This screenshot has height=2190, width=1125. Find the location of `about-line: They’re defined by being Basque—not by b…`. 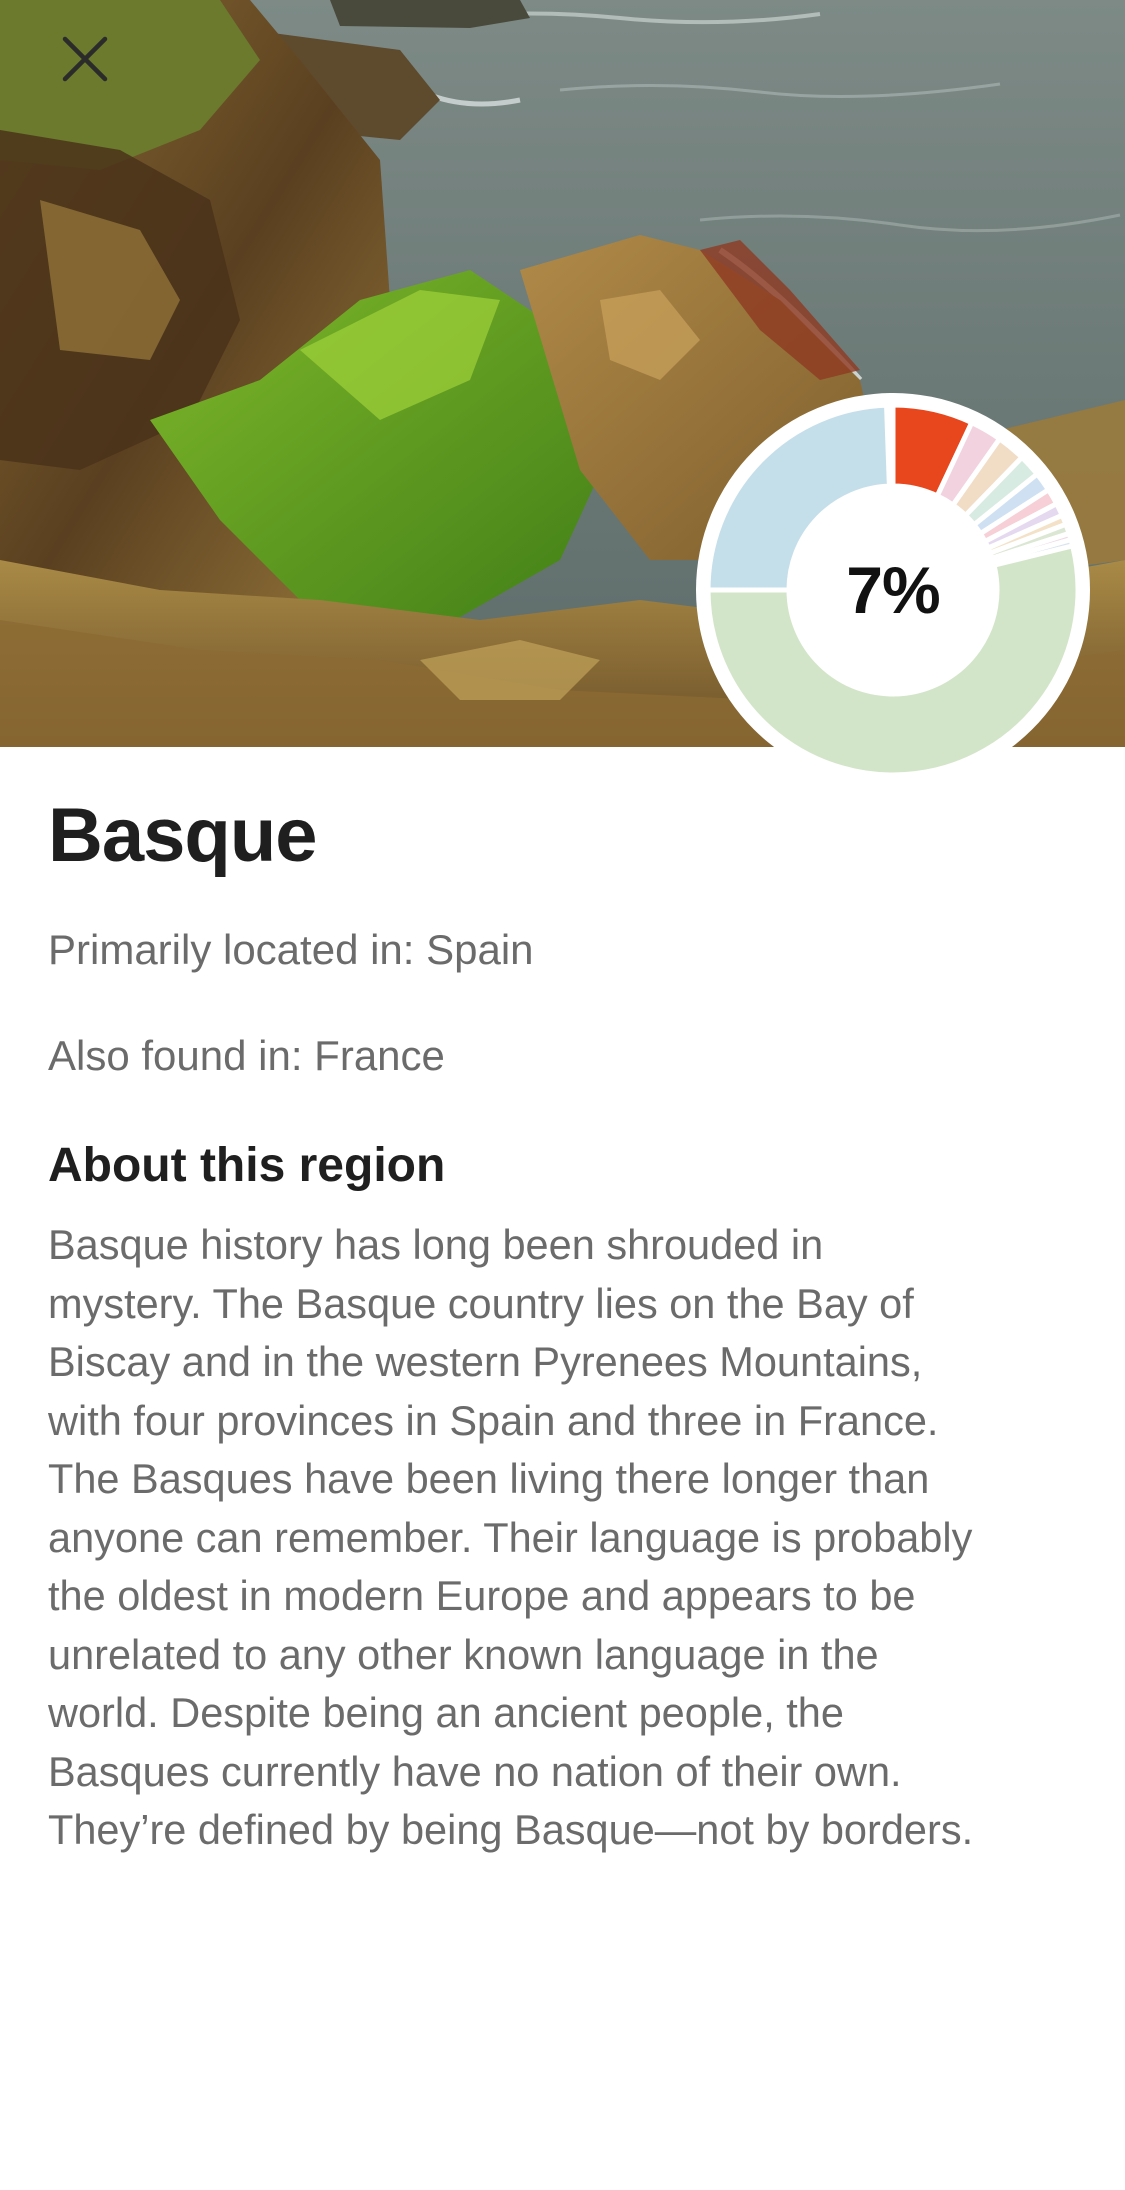

about-line: They’re defined by being Basque—not by b… is located at coordinates (511, 1829).